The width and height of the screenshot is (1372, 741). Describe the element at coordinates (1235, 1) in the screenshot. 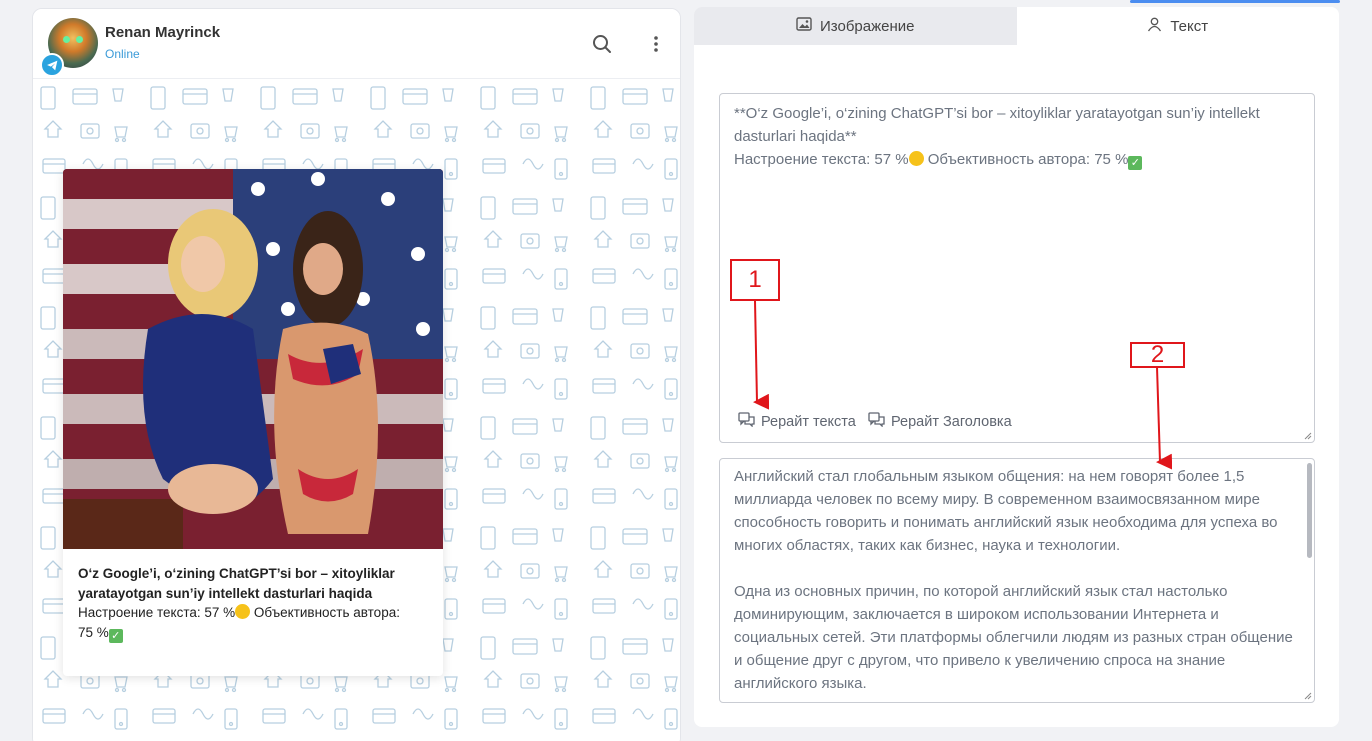

I see `top-accent-bar` at that location.